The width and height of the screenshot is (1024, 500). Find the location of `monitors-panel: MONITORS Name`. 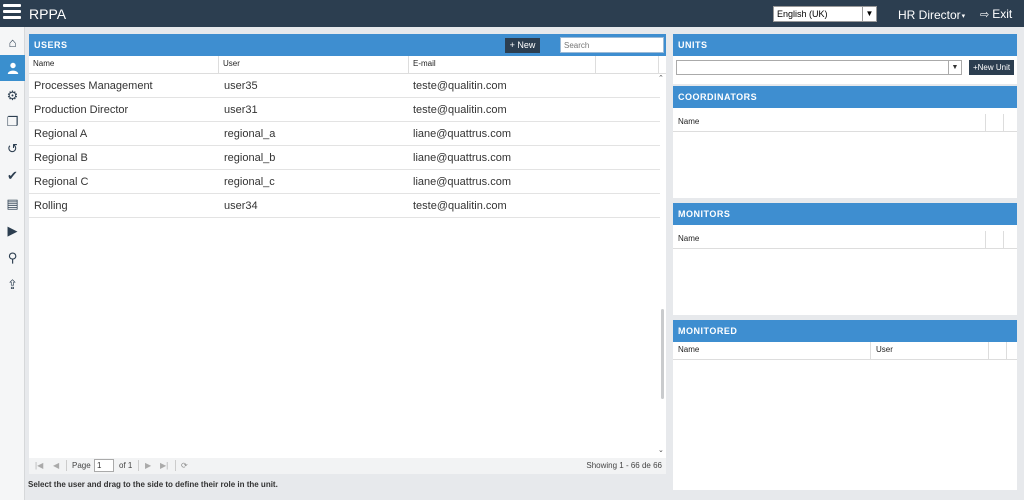

monitors-panel: MONITORS Name is located at coordinates (845, 259).